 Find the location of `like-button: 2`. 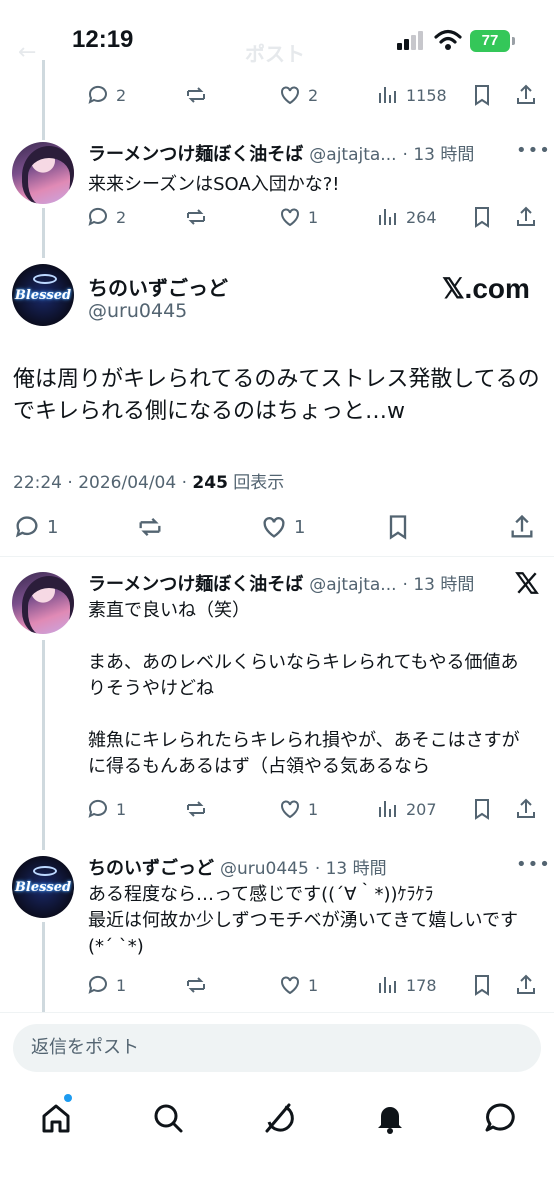

like-button: 2 is located at coordinates (298, 95).